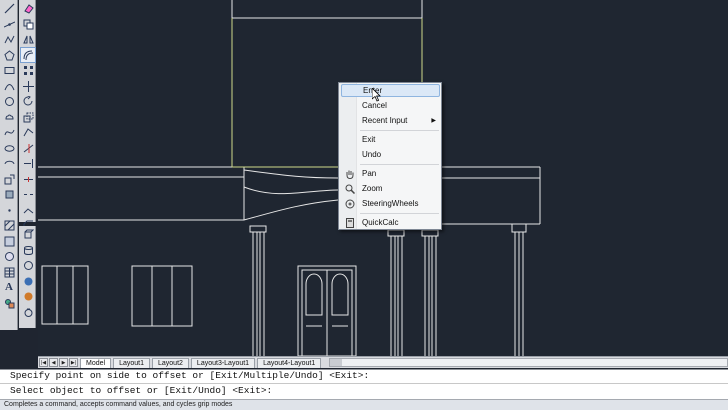 The height and width of the screenshot is (410, 728). I want to click on join-tool-icon, so click(28, 210).